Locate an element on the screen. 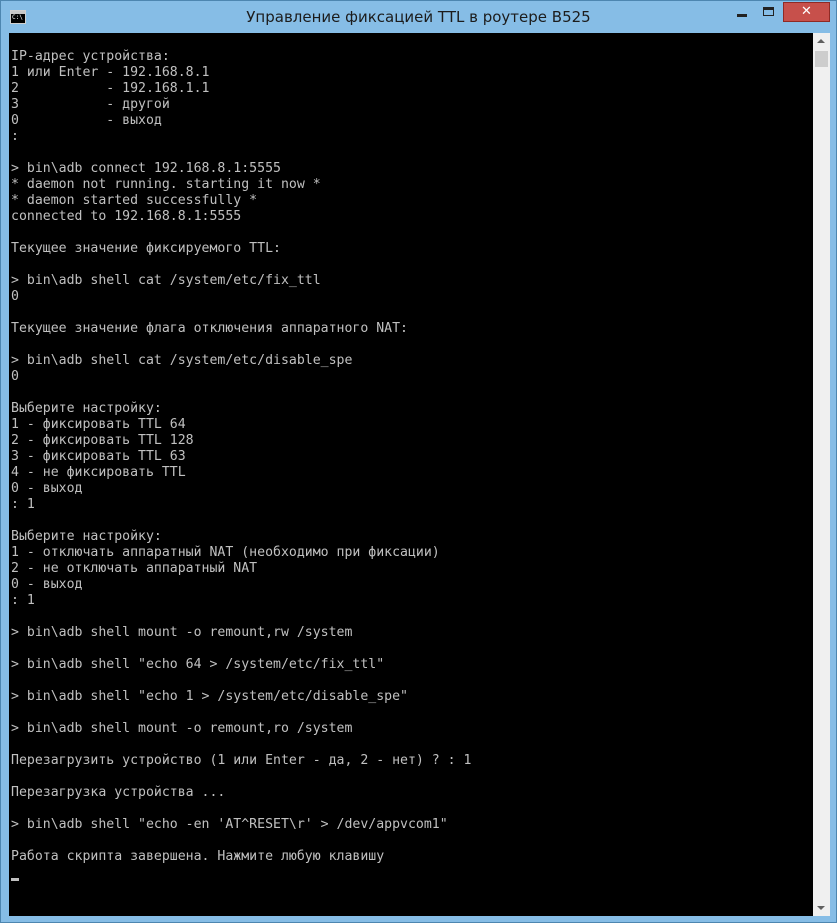 This screenshot has height=923, width=837. console-line: 1 - фиксировать TTL 64 is located at coordinates (98, 424).